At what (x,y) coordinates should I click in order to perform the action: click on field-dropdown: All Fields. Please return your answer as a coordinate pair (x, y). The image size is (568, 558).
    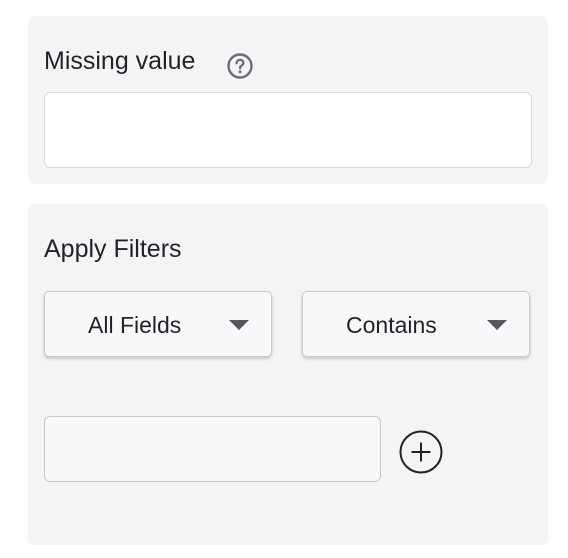
    Looking at the image, I should click on (158, 324).